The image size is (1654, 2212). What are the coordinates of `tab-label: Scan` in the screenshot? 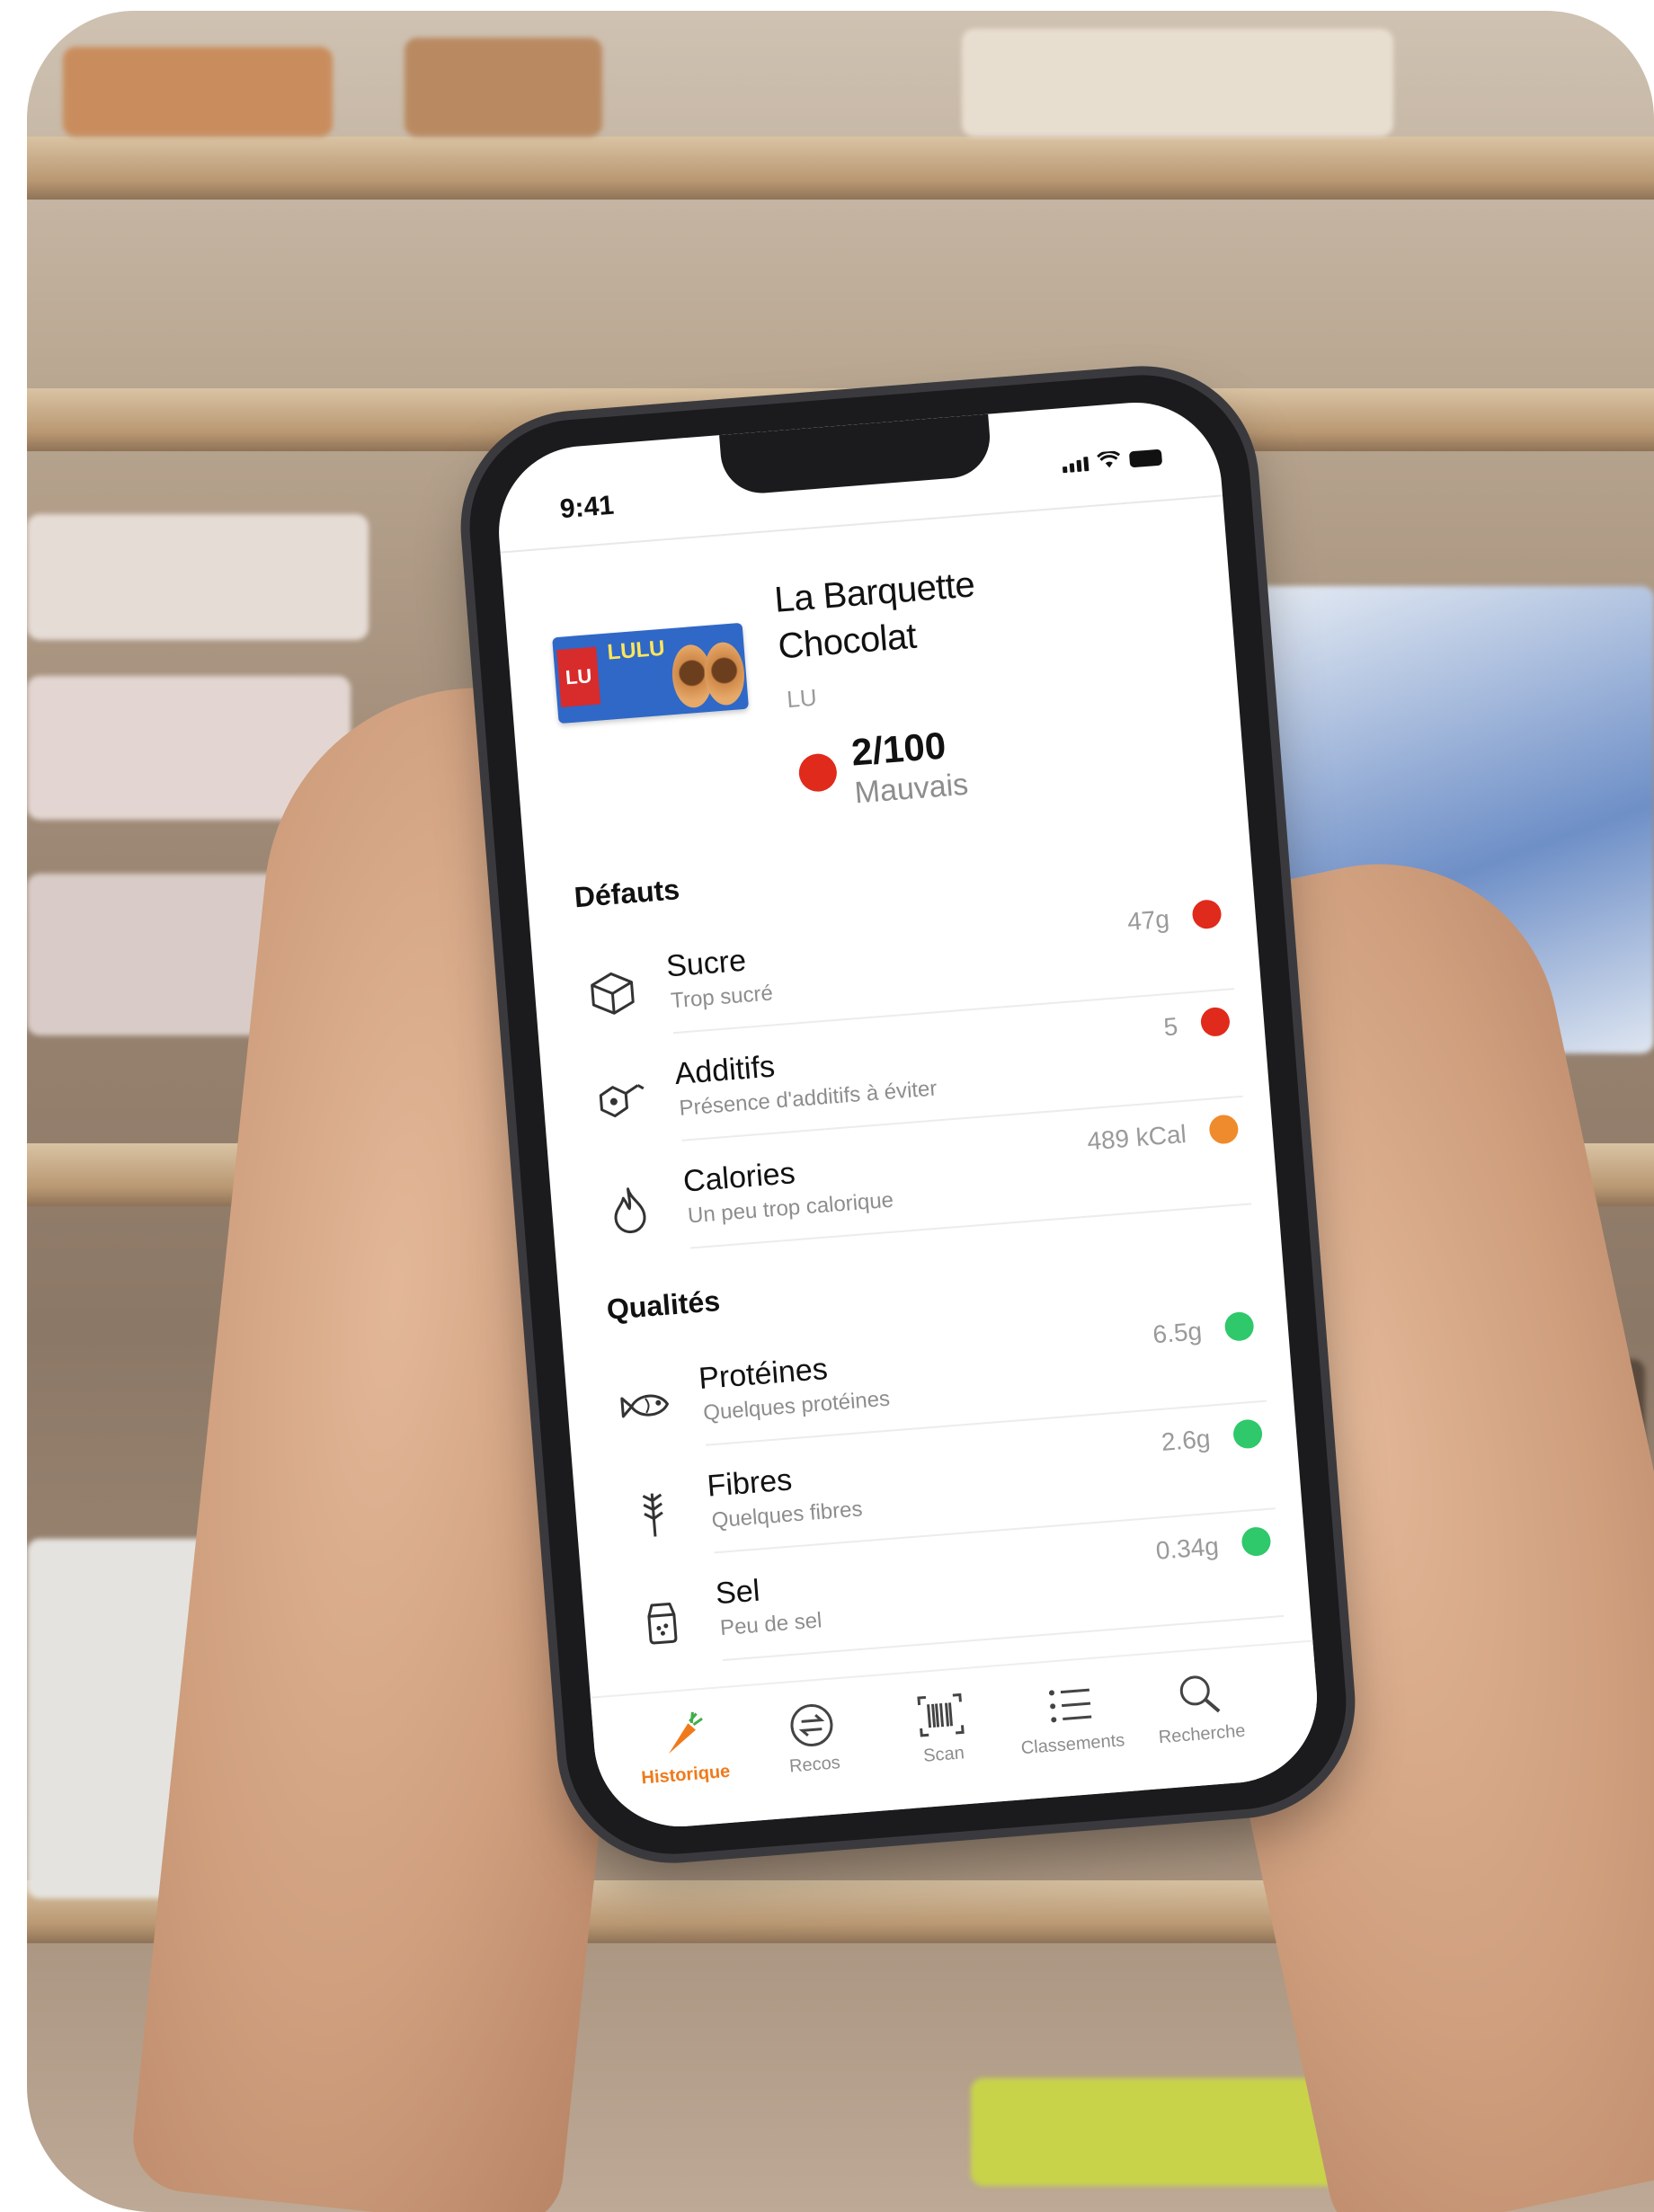 It's located at (943, 1754).